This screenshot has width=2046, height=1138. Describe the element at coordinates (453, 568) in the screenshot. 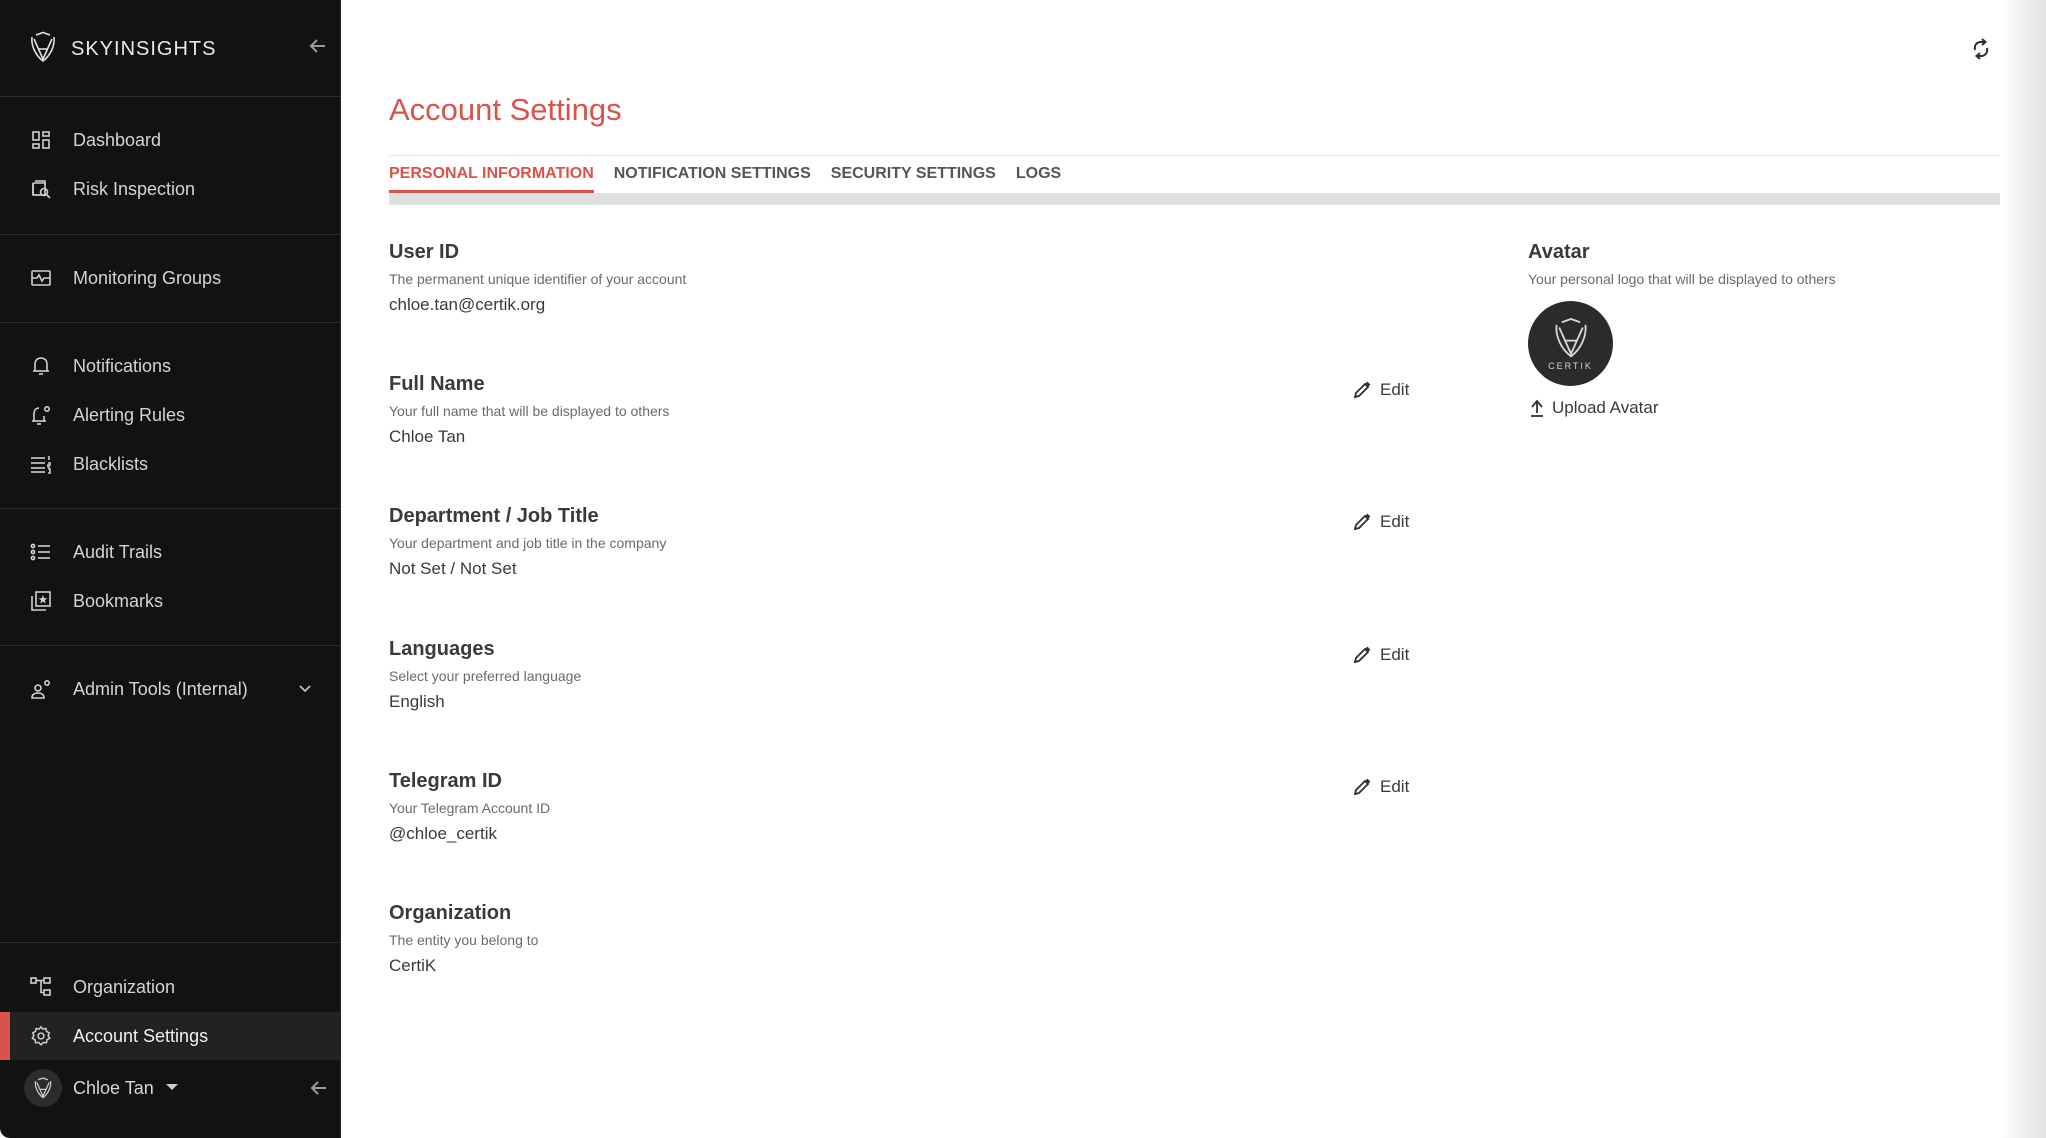

I see `field-value: Not Set / Not Set` at that location.